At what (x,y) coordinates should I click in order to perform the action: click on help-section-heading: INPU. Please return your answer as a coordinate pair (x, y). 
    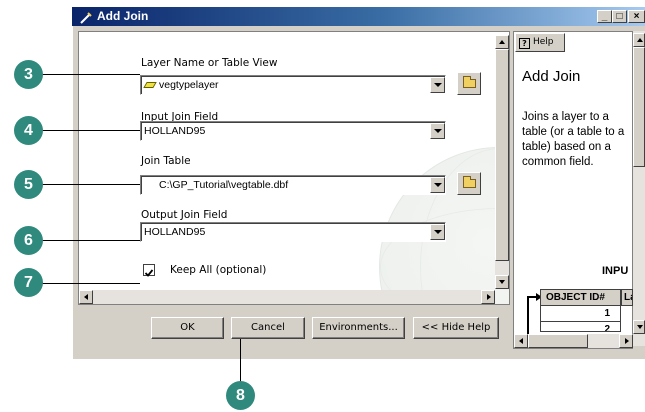
    Looking at the image, I should click on (615, 271).